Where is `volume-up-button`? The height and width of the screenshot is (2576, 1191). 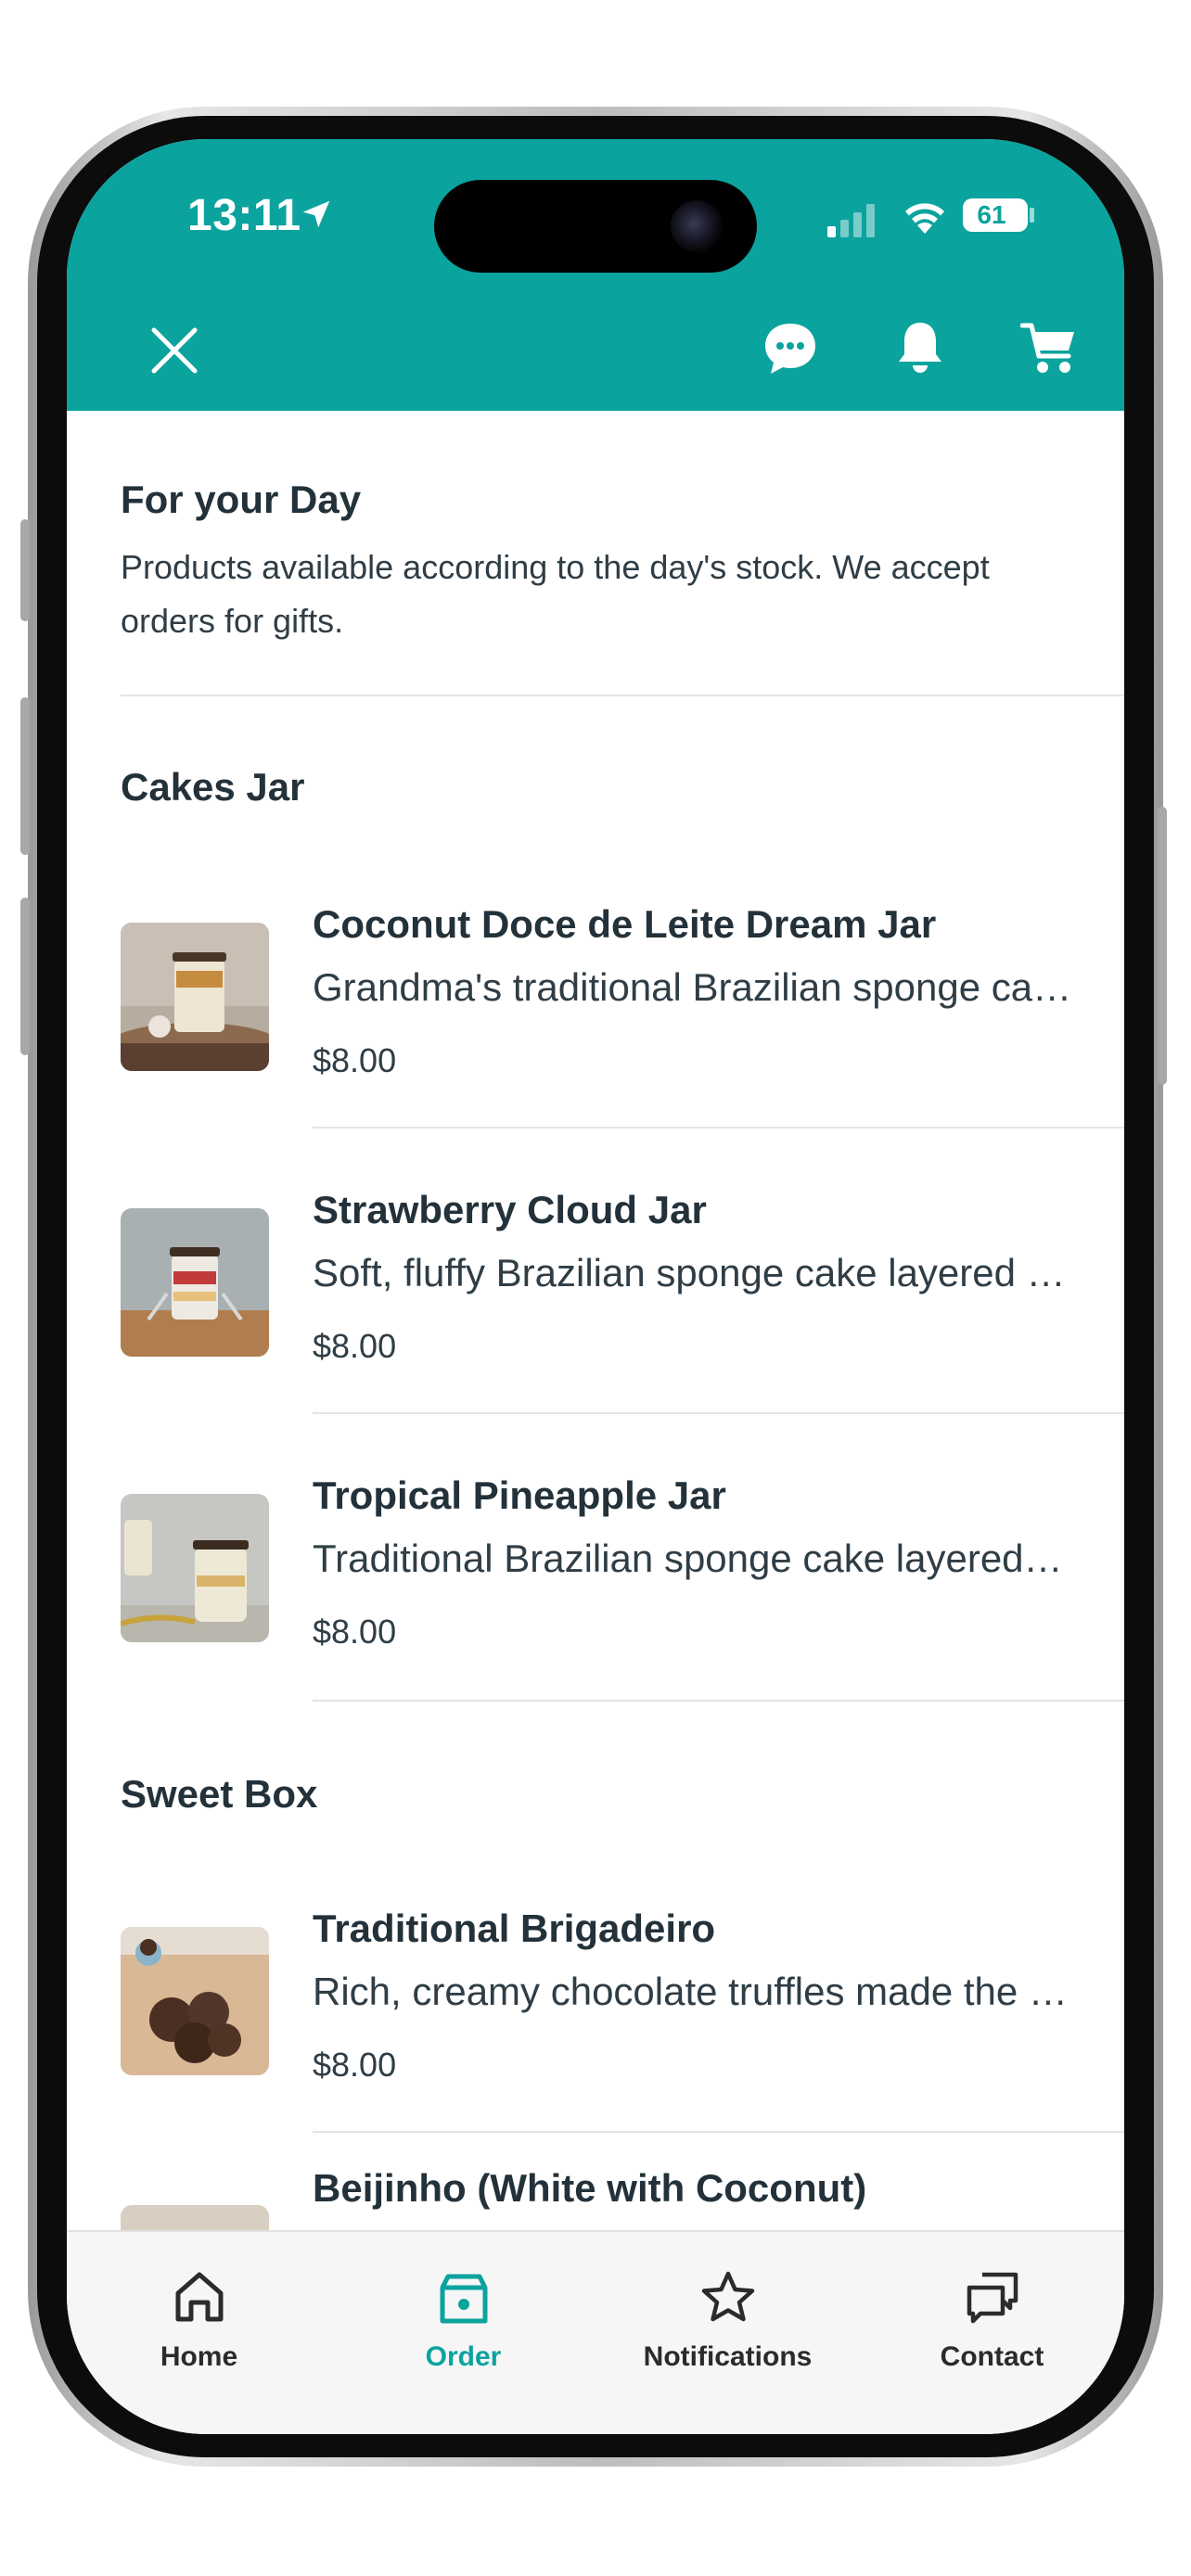
volume-up-button is located at coordinates (25, 776).